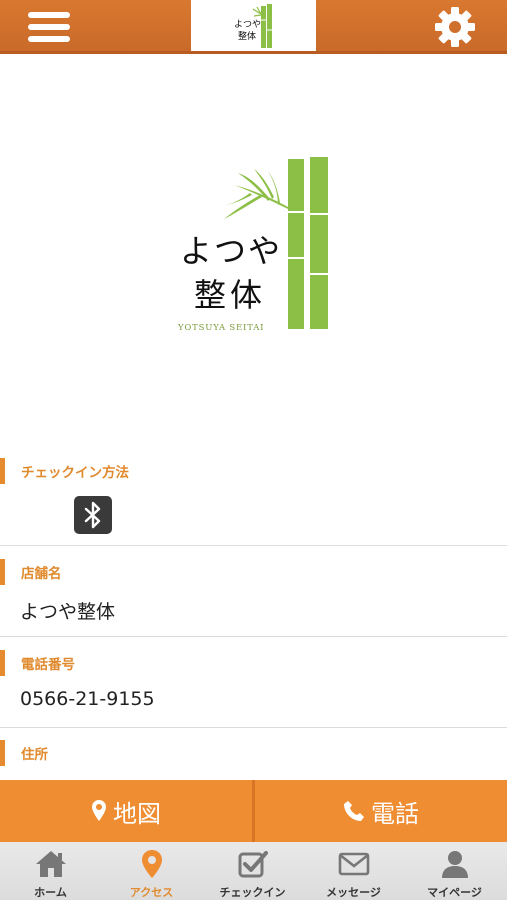 Image resolution: width=507 pixels, height=900 pixels. I want to click on tab-message: メッセージ, so click(353, 871).